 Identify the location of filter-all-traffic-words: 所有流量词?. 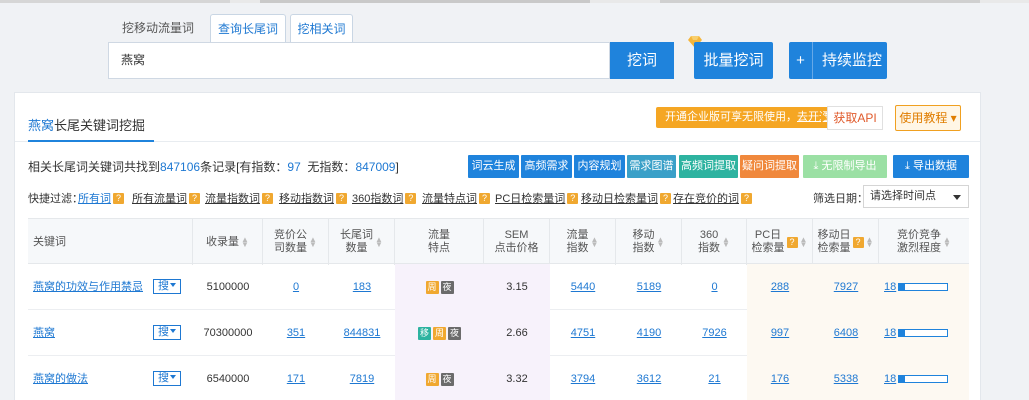
(166, 198).